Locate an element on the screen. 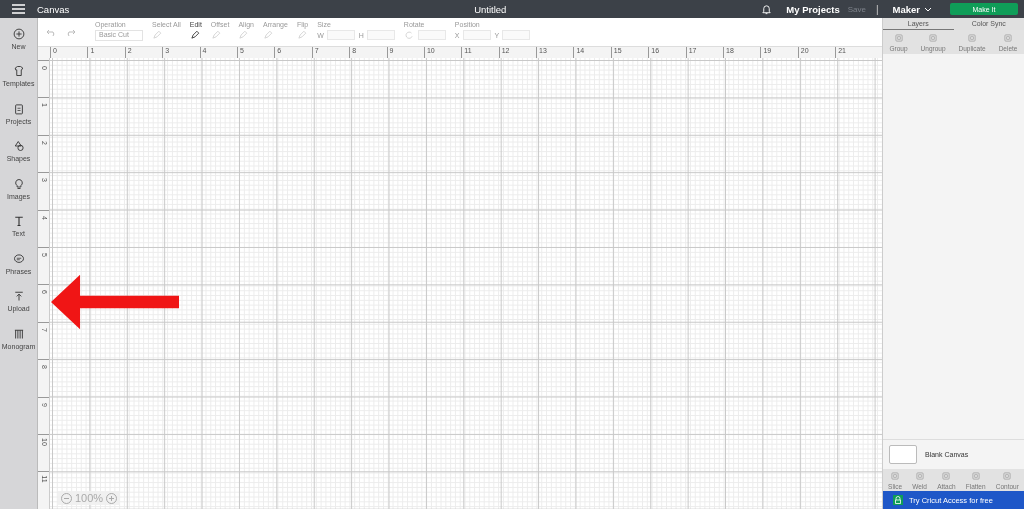 The height and width of the screenshot is (509, 1024). project-title: Untitled is located at coordinates (490, 9).